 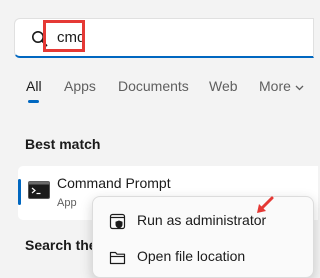 What do you see at coordinates (39, 190) in the screenshot?
I see `command-prompt-app-icon` at bounding box center [39, 190].